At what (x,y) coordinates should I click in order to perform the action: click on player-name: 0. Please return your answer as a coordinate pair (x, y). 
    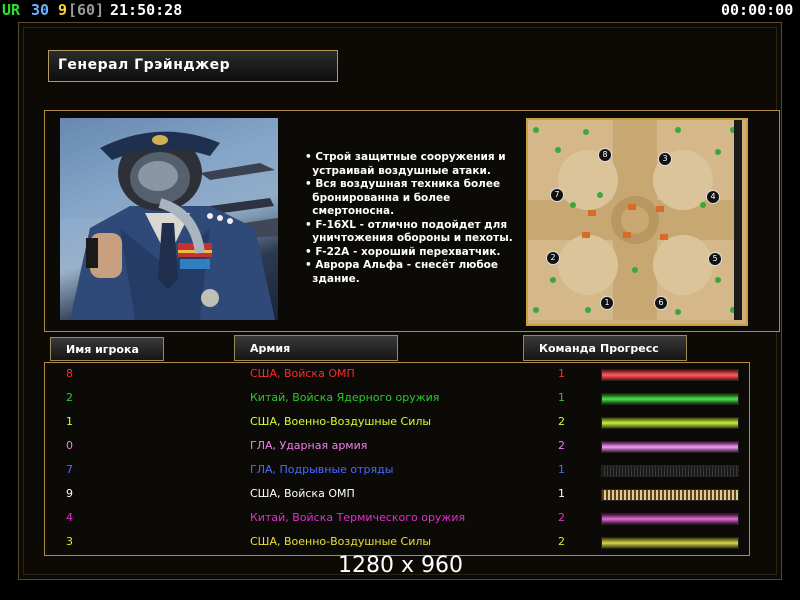
    Looking at the image, I should click on (69, 445).